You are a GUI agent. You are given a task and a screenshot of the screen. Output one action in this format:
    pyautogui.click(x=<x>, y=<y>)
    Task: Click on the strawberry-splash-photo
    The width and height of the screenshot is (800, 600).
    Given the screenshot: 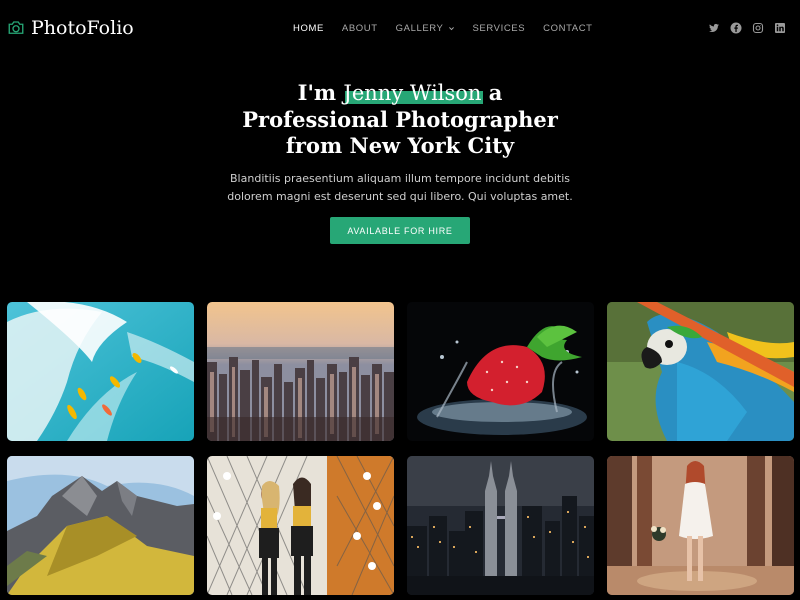 What is the action you would take?
    pyautogui.click(x=500, y=371)
    